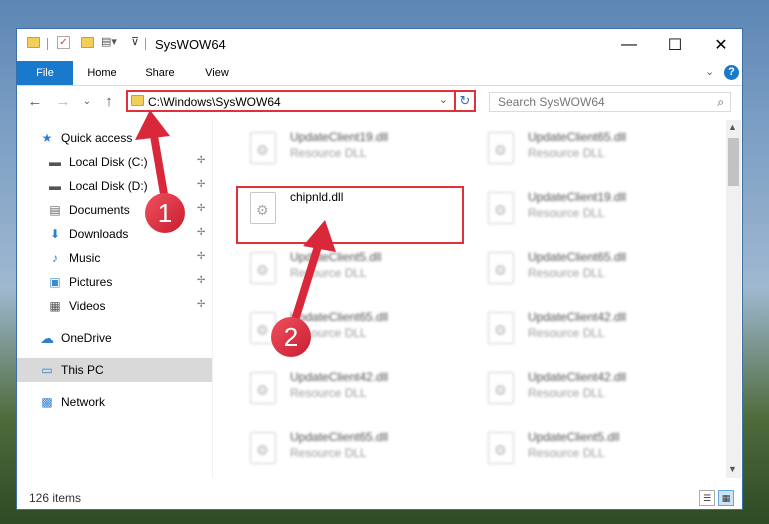 Image resolution: width=769 pixels, height=524 pixels. Describe the element at coordinates (720, 102) in the screenshot. I see `search-icon: ⌕` at that location.